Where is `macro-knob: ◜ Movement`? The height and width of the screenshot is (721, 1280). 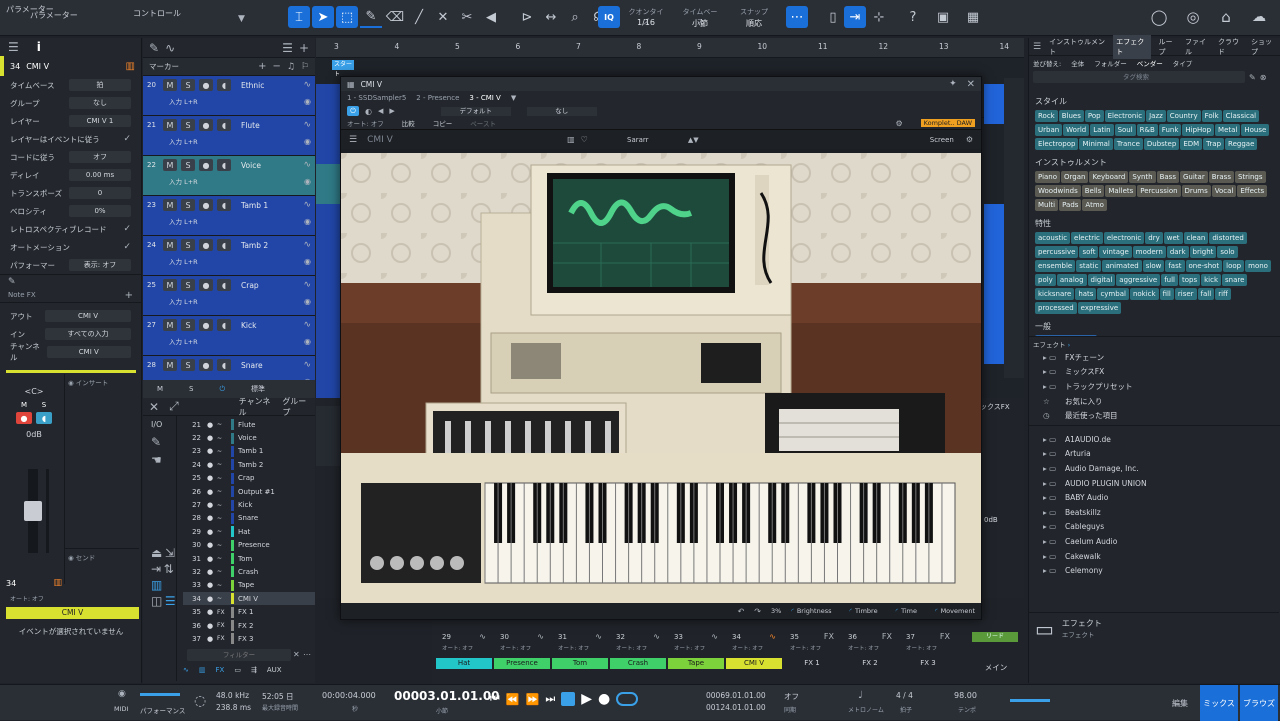
macro-knob: ◜ Movement is located at coordinates (955, 611).